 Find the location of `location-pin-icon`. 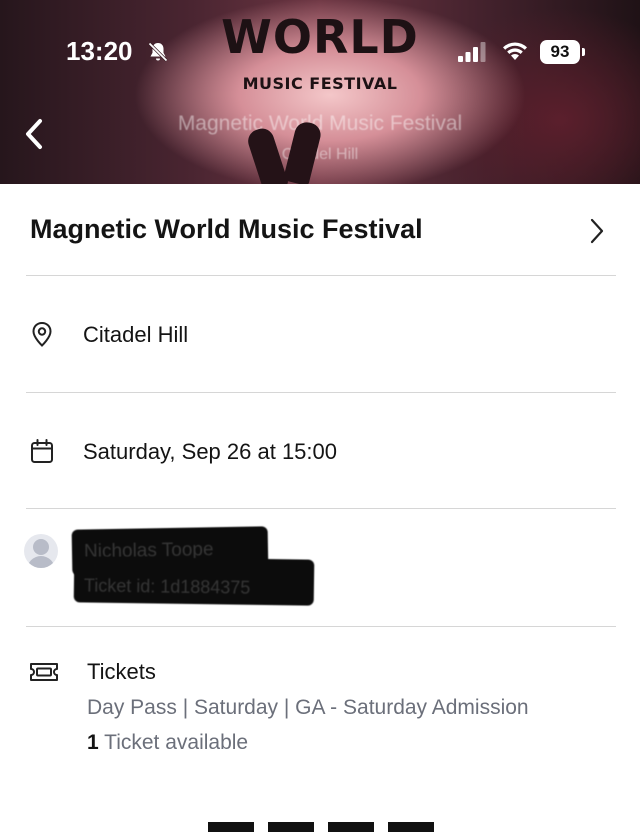

location-pin-icon is located at coordinates (42, 334).